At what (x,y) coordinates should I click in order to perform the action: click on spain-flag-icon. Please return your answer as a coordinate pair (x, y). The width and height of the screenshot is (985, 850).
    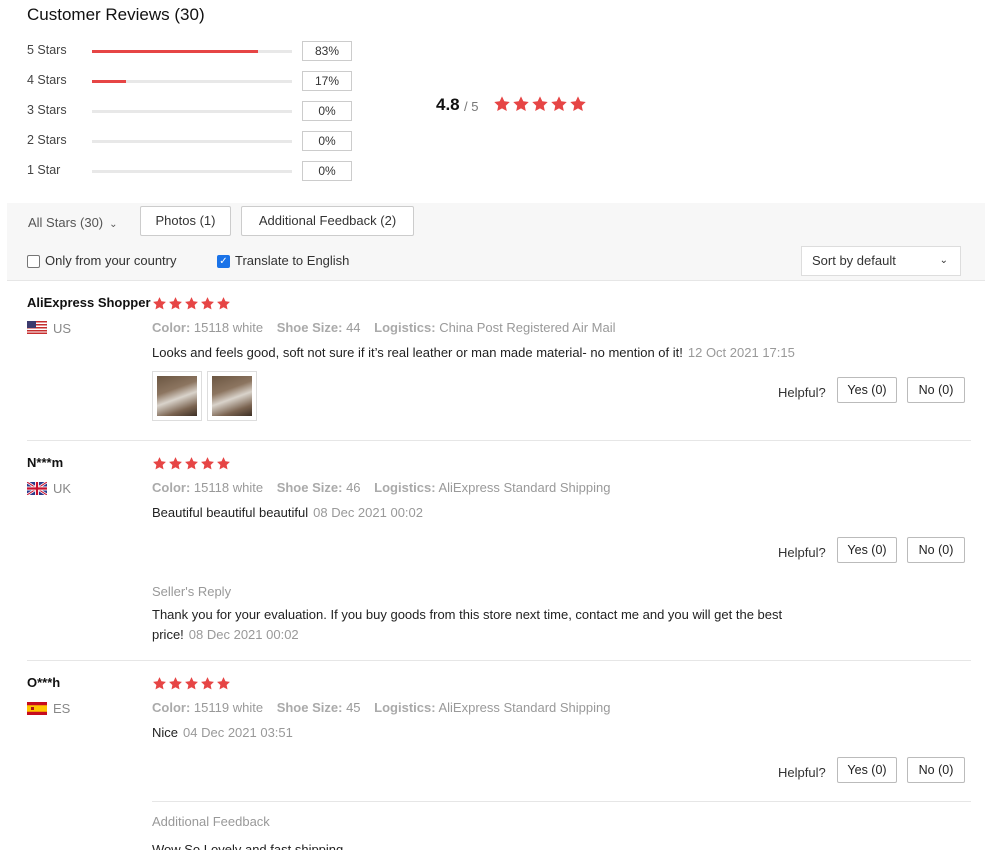
    Looking at the image, I should click on (37, 708).